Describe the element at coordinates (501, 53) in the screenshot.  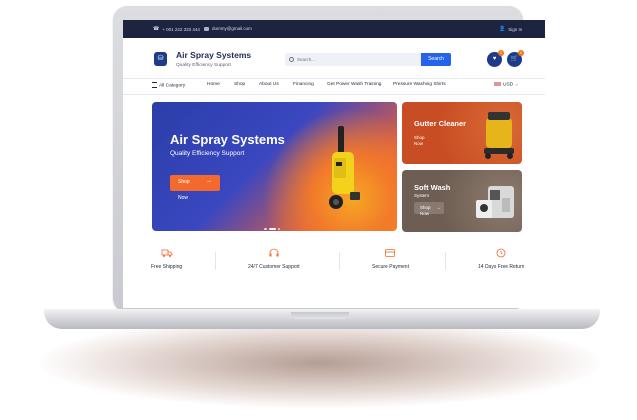
I see `wishlist-count-badge: 0` at that location.